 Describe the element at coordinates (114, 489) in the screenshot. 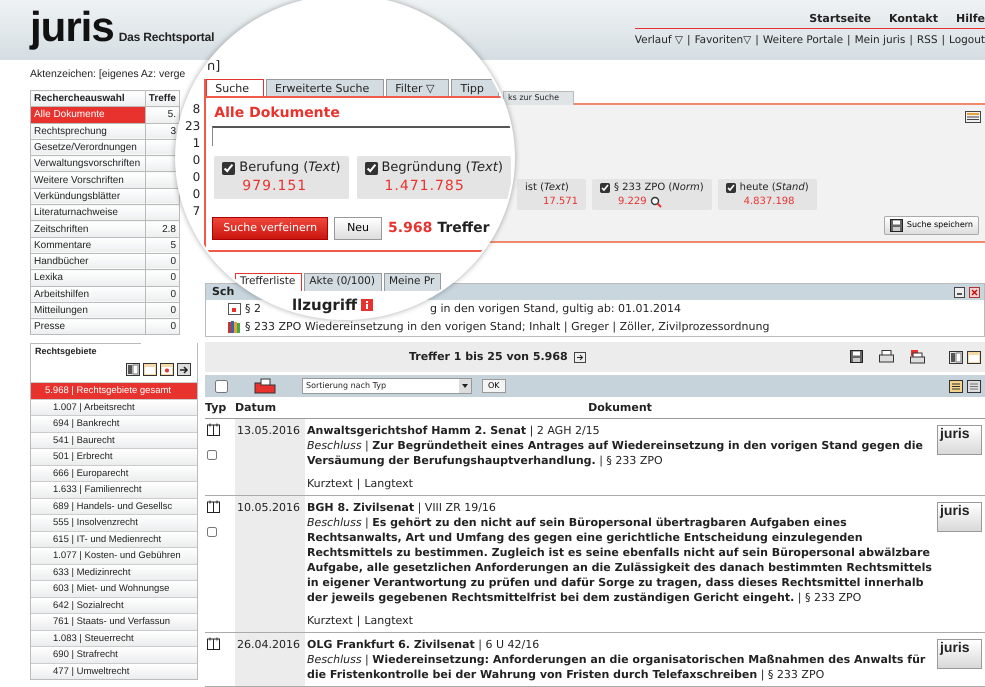

I see `list-item: 1.633 | Familienrecht` at that location.